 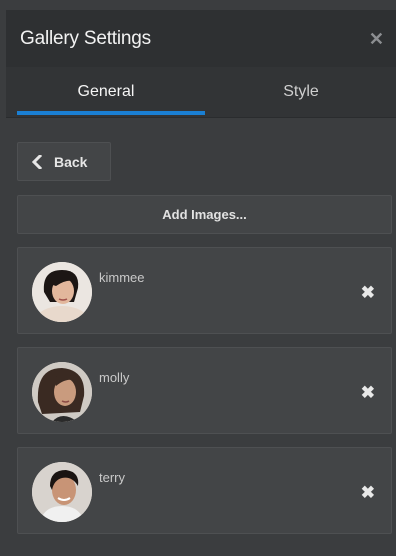 What do you see at coordinates (111, 113) in the screenshot?
I see `active-tab-indicator` at bounding box center [111, 113].